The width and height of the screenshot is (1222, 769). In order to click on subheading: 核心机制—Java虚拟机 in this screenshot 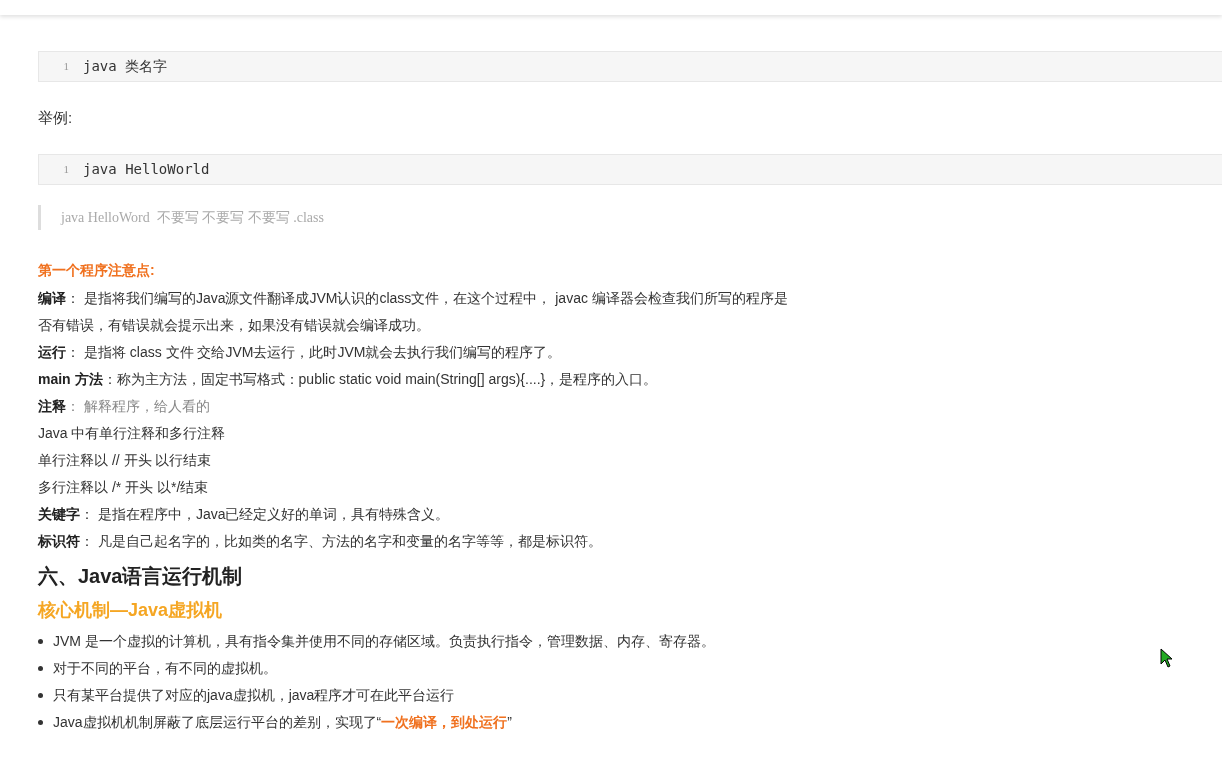, I will do `click(130, 610)`.